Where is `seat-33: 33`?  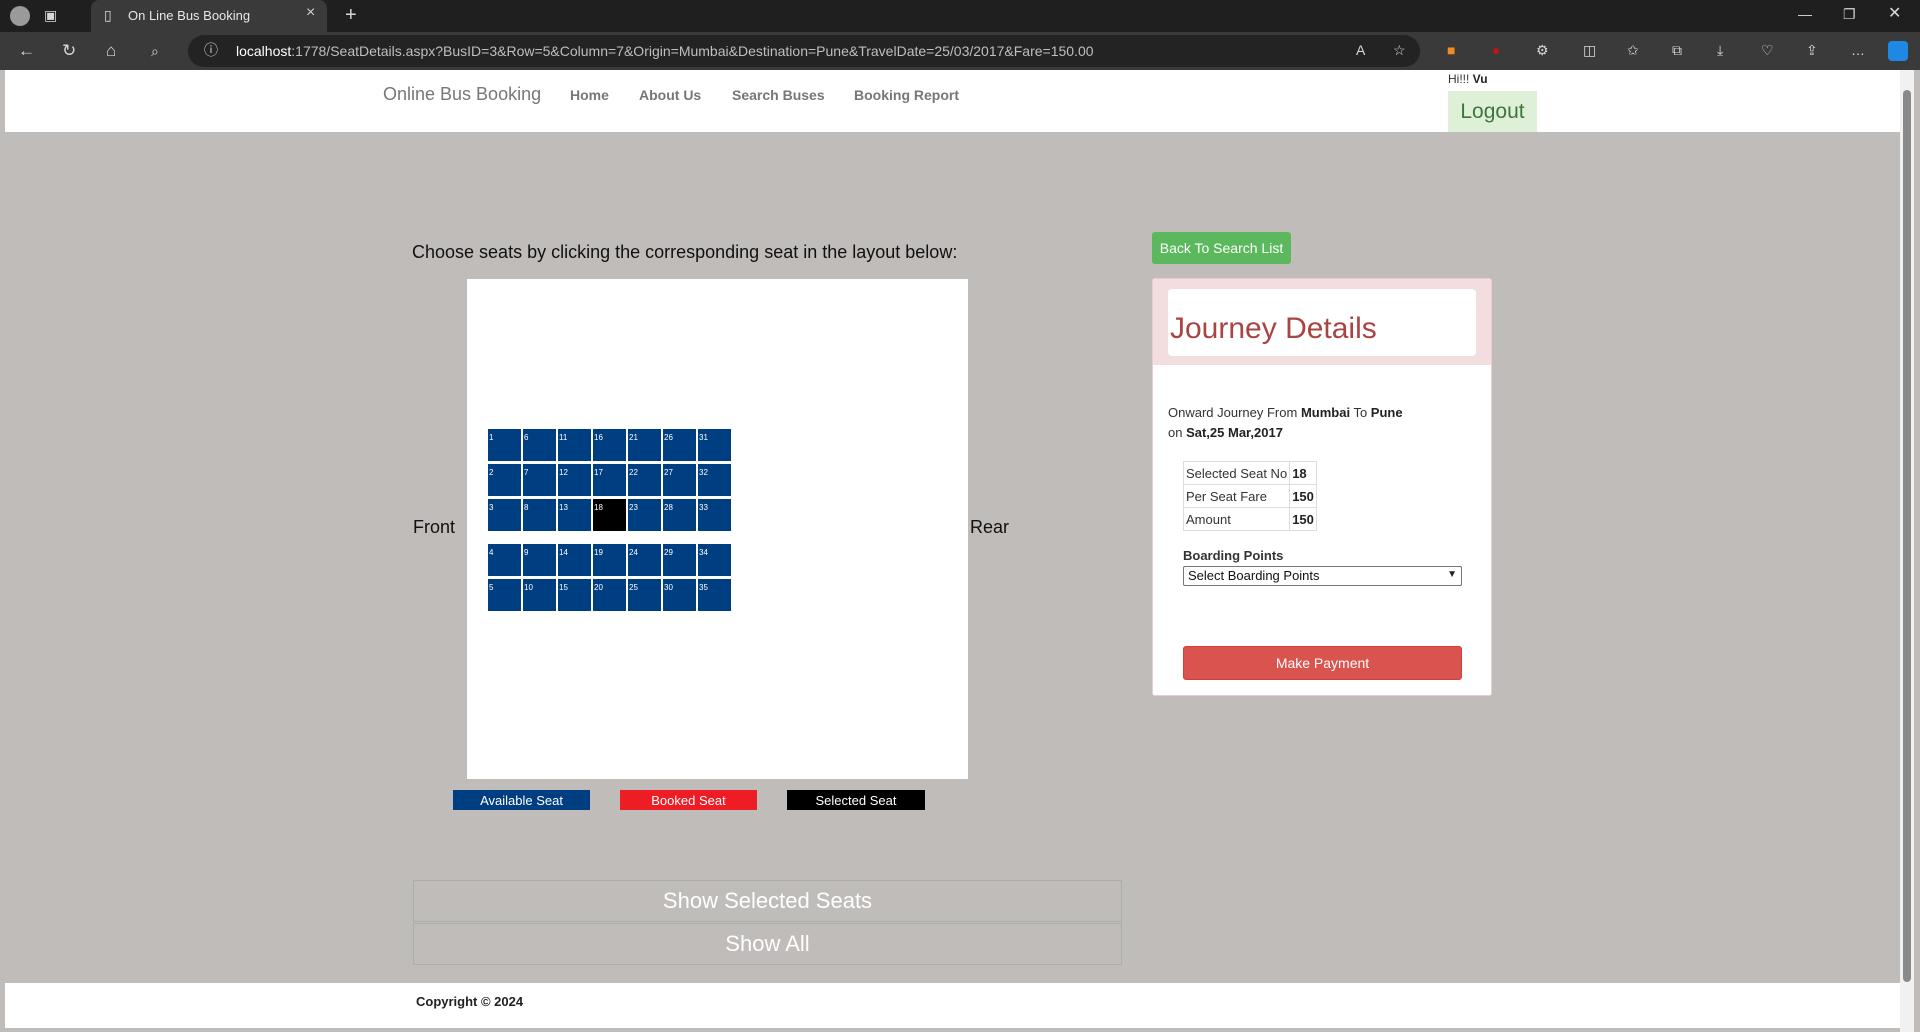
seat-33: 33 is located at coordinates (714, 515).